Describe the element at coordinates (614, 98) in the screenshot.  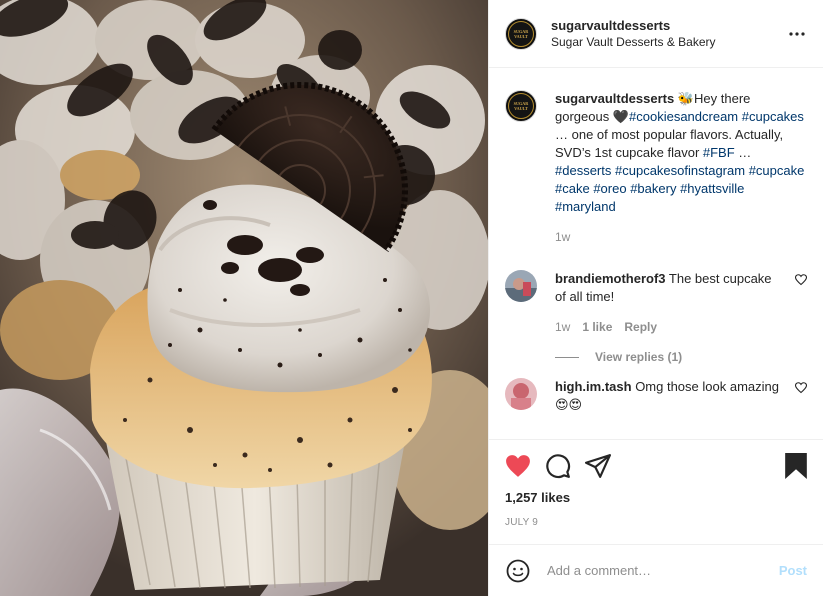
I see `caption-username: sugarvaultdesserts` at that location.